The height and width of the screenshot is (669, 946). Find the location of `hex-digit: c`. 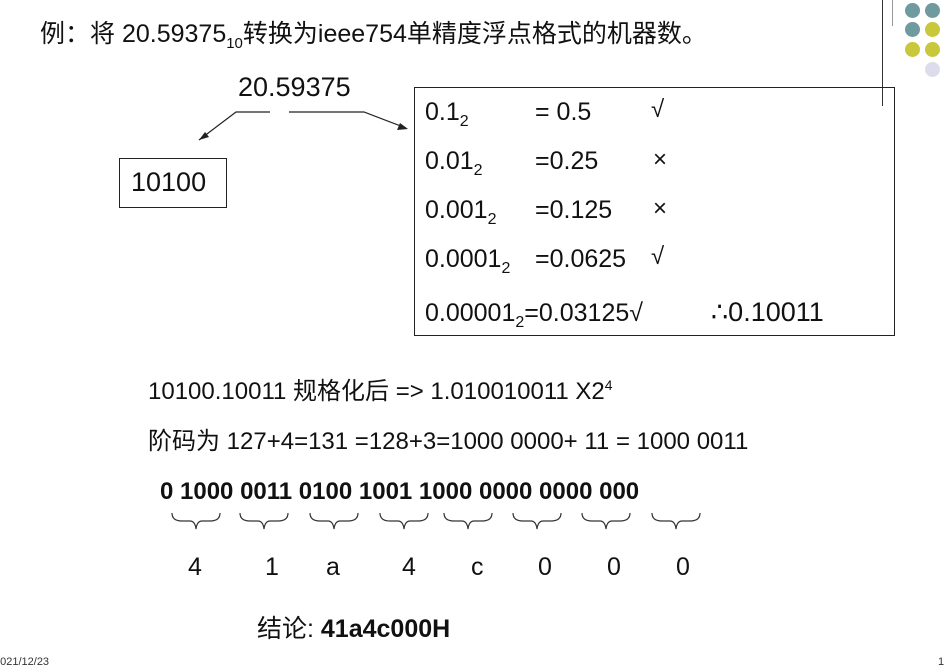

hex-digit: c is located at coordinates (477, 567).